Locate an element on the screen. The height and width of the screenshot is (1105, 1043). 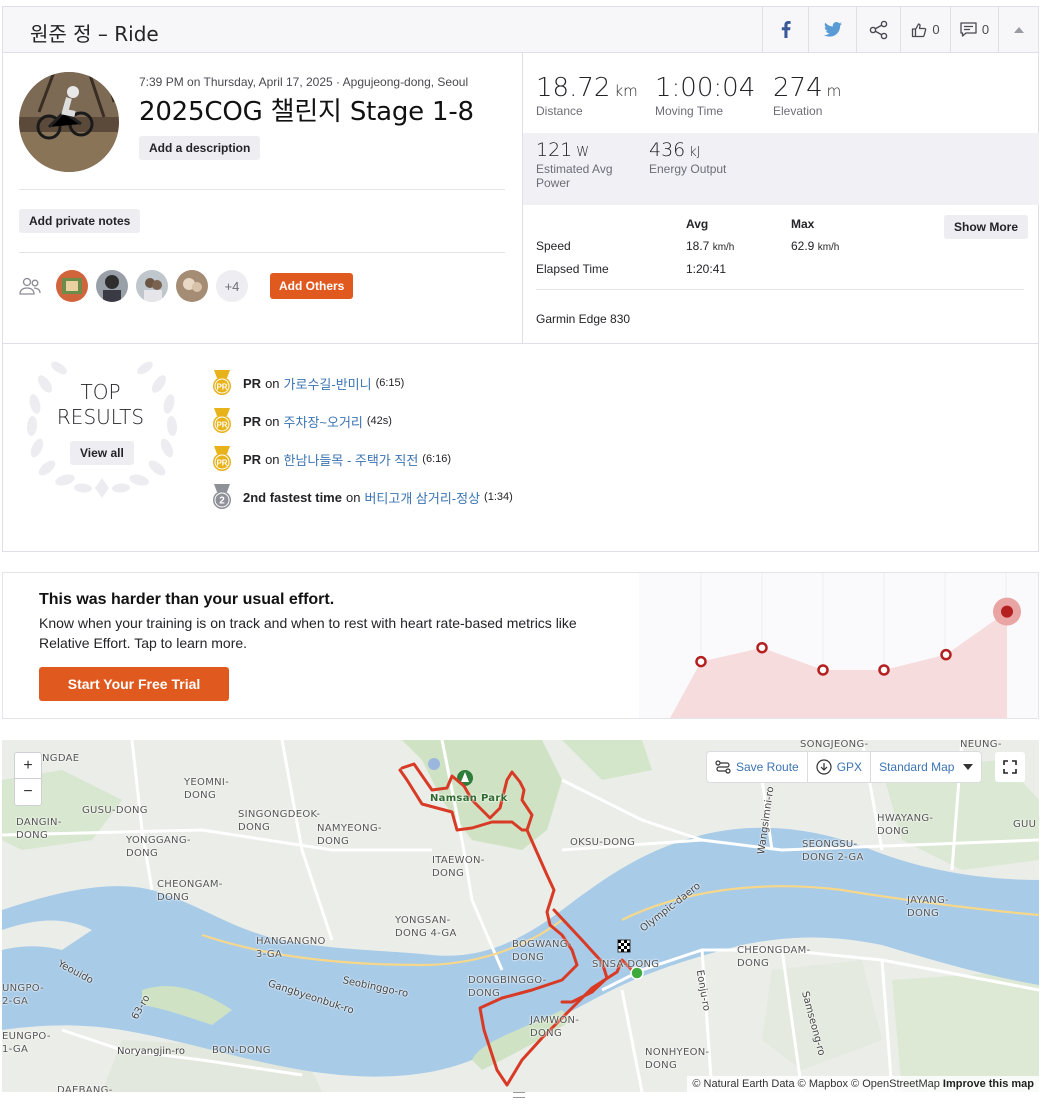
comments-count: 0 is located at coordinates (985, 29).